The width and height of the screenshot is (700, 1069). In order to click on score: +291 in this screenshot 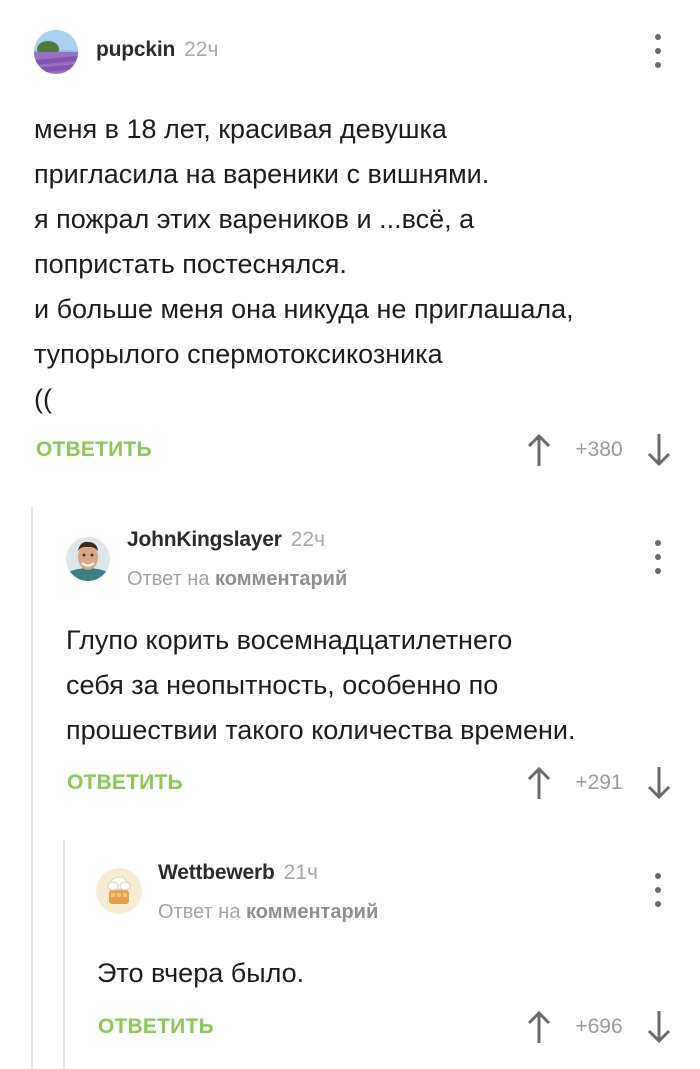, I will do `click(599, 782)`.